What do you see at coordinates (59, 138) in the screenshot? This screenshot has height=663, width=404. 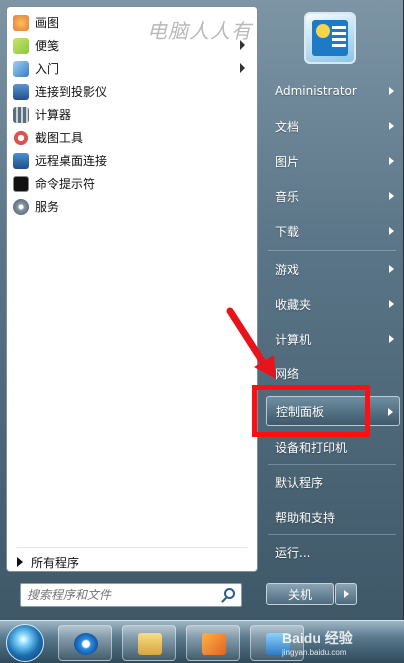 I see `program-label: 截图工具` at bounding box center [59, 138].